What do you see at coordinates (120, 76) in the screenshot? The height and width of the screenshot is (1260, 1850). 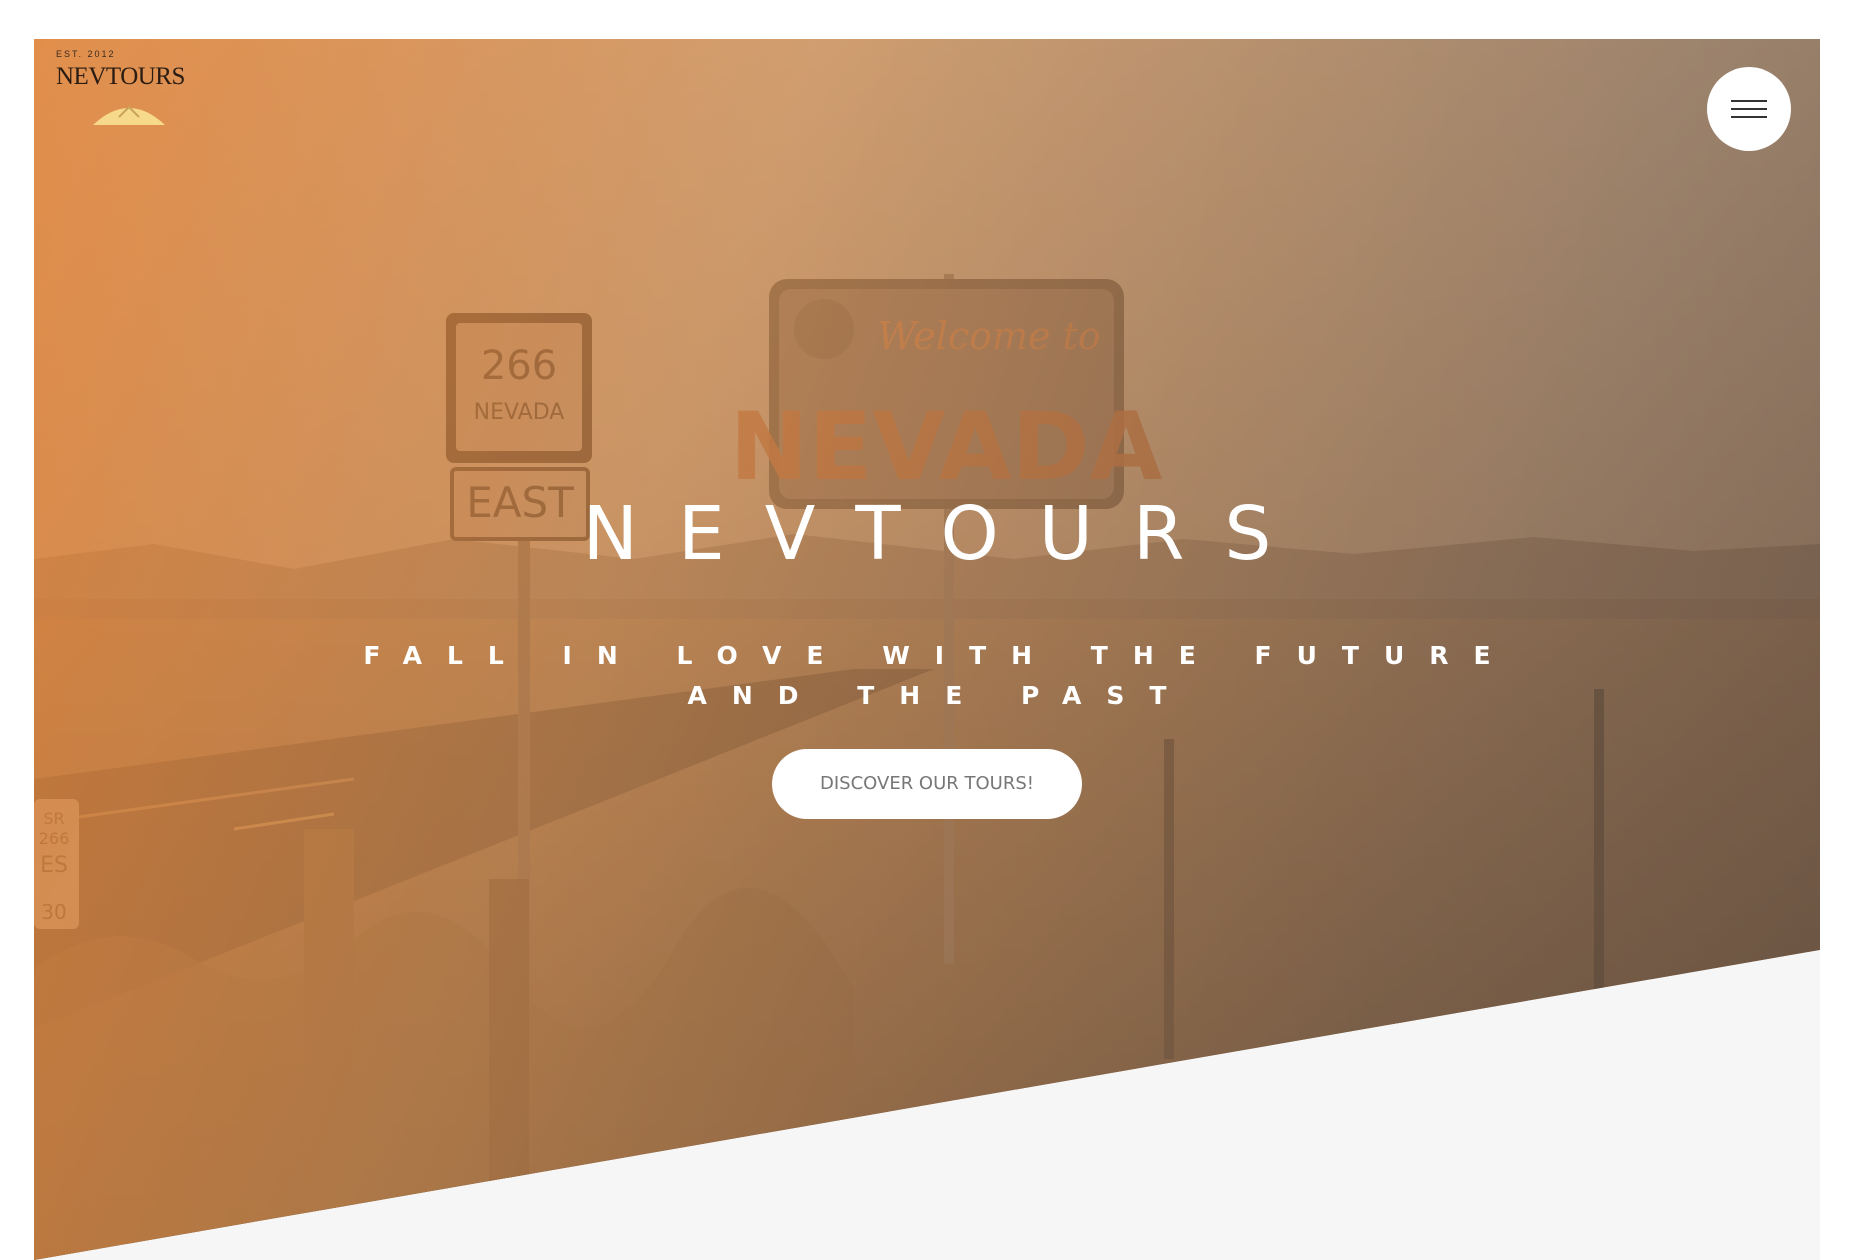 I see `logo-wordmark: NEVTOURS` at bounding box center [120, 76].